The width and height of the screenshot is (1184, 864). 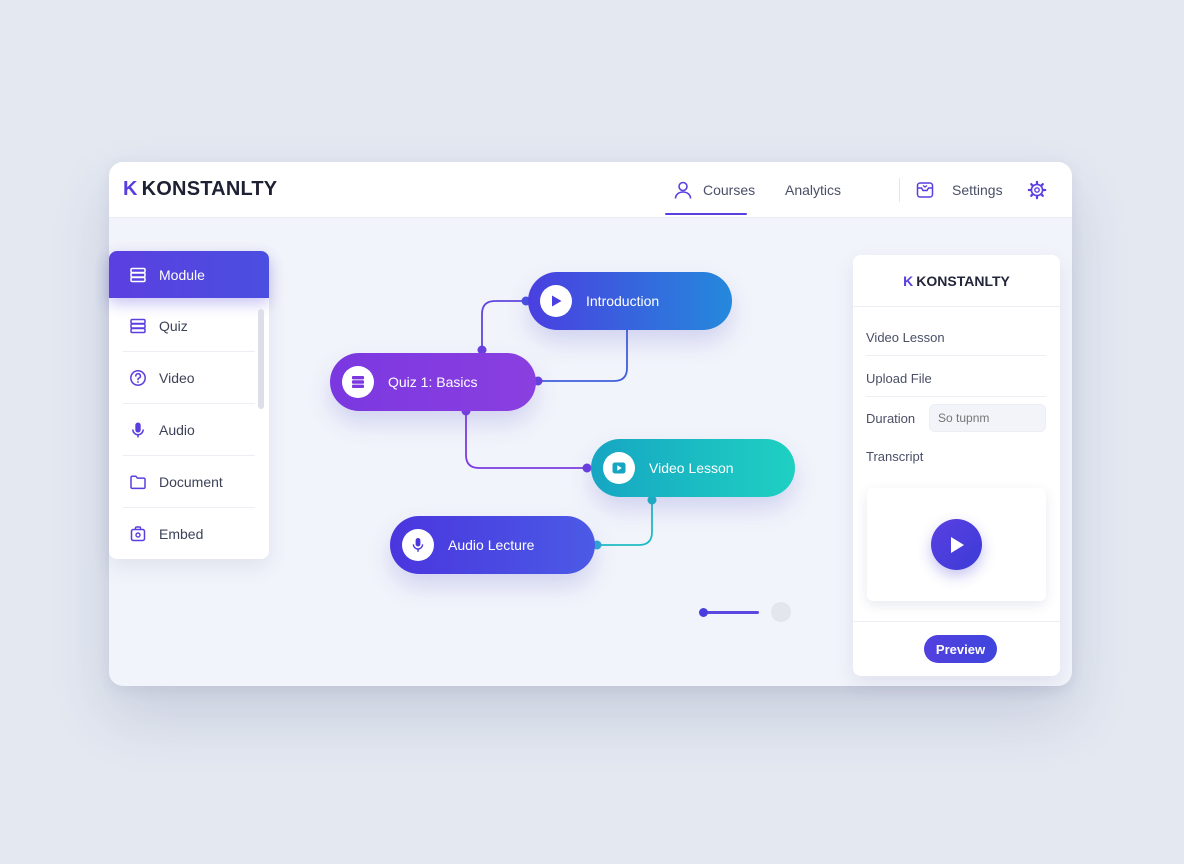 What do you see at coordinates (261, 359) in the screenshot?
I see `sidebar-scrollbar` at bounding box center [261, 359].